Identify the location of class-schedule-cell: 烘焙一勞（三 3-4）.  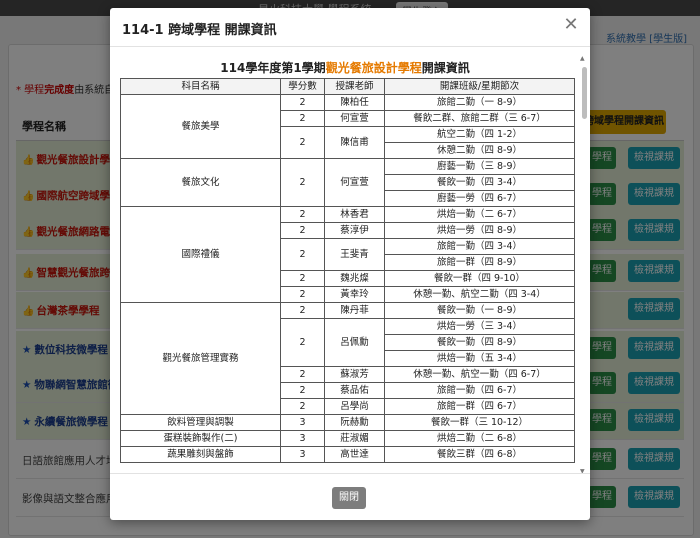
(479, 326).